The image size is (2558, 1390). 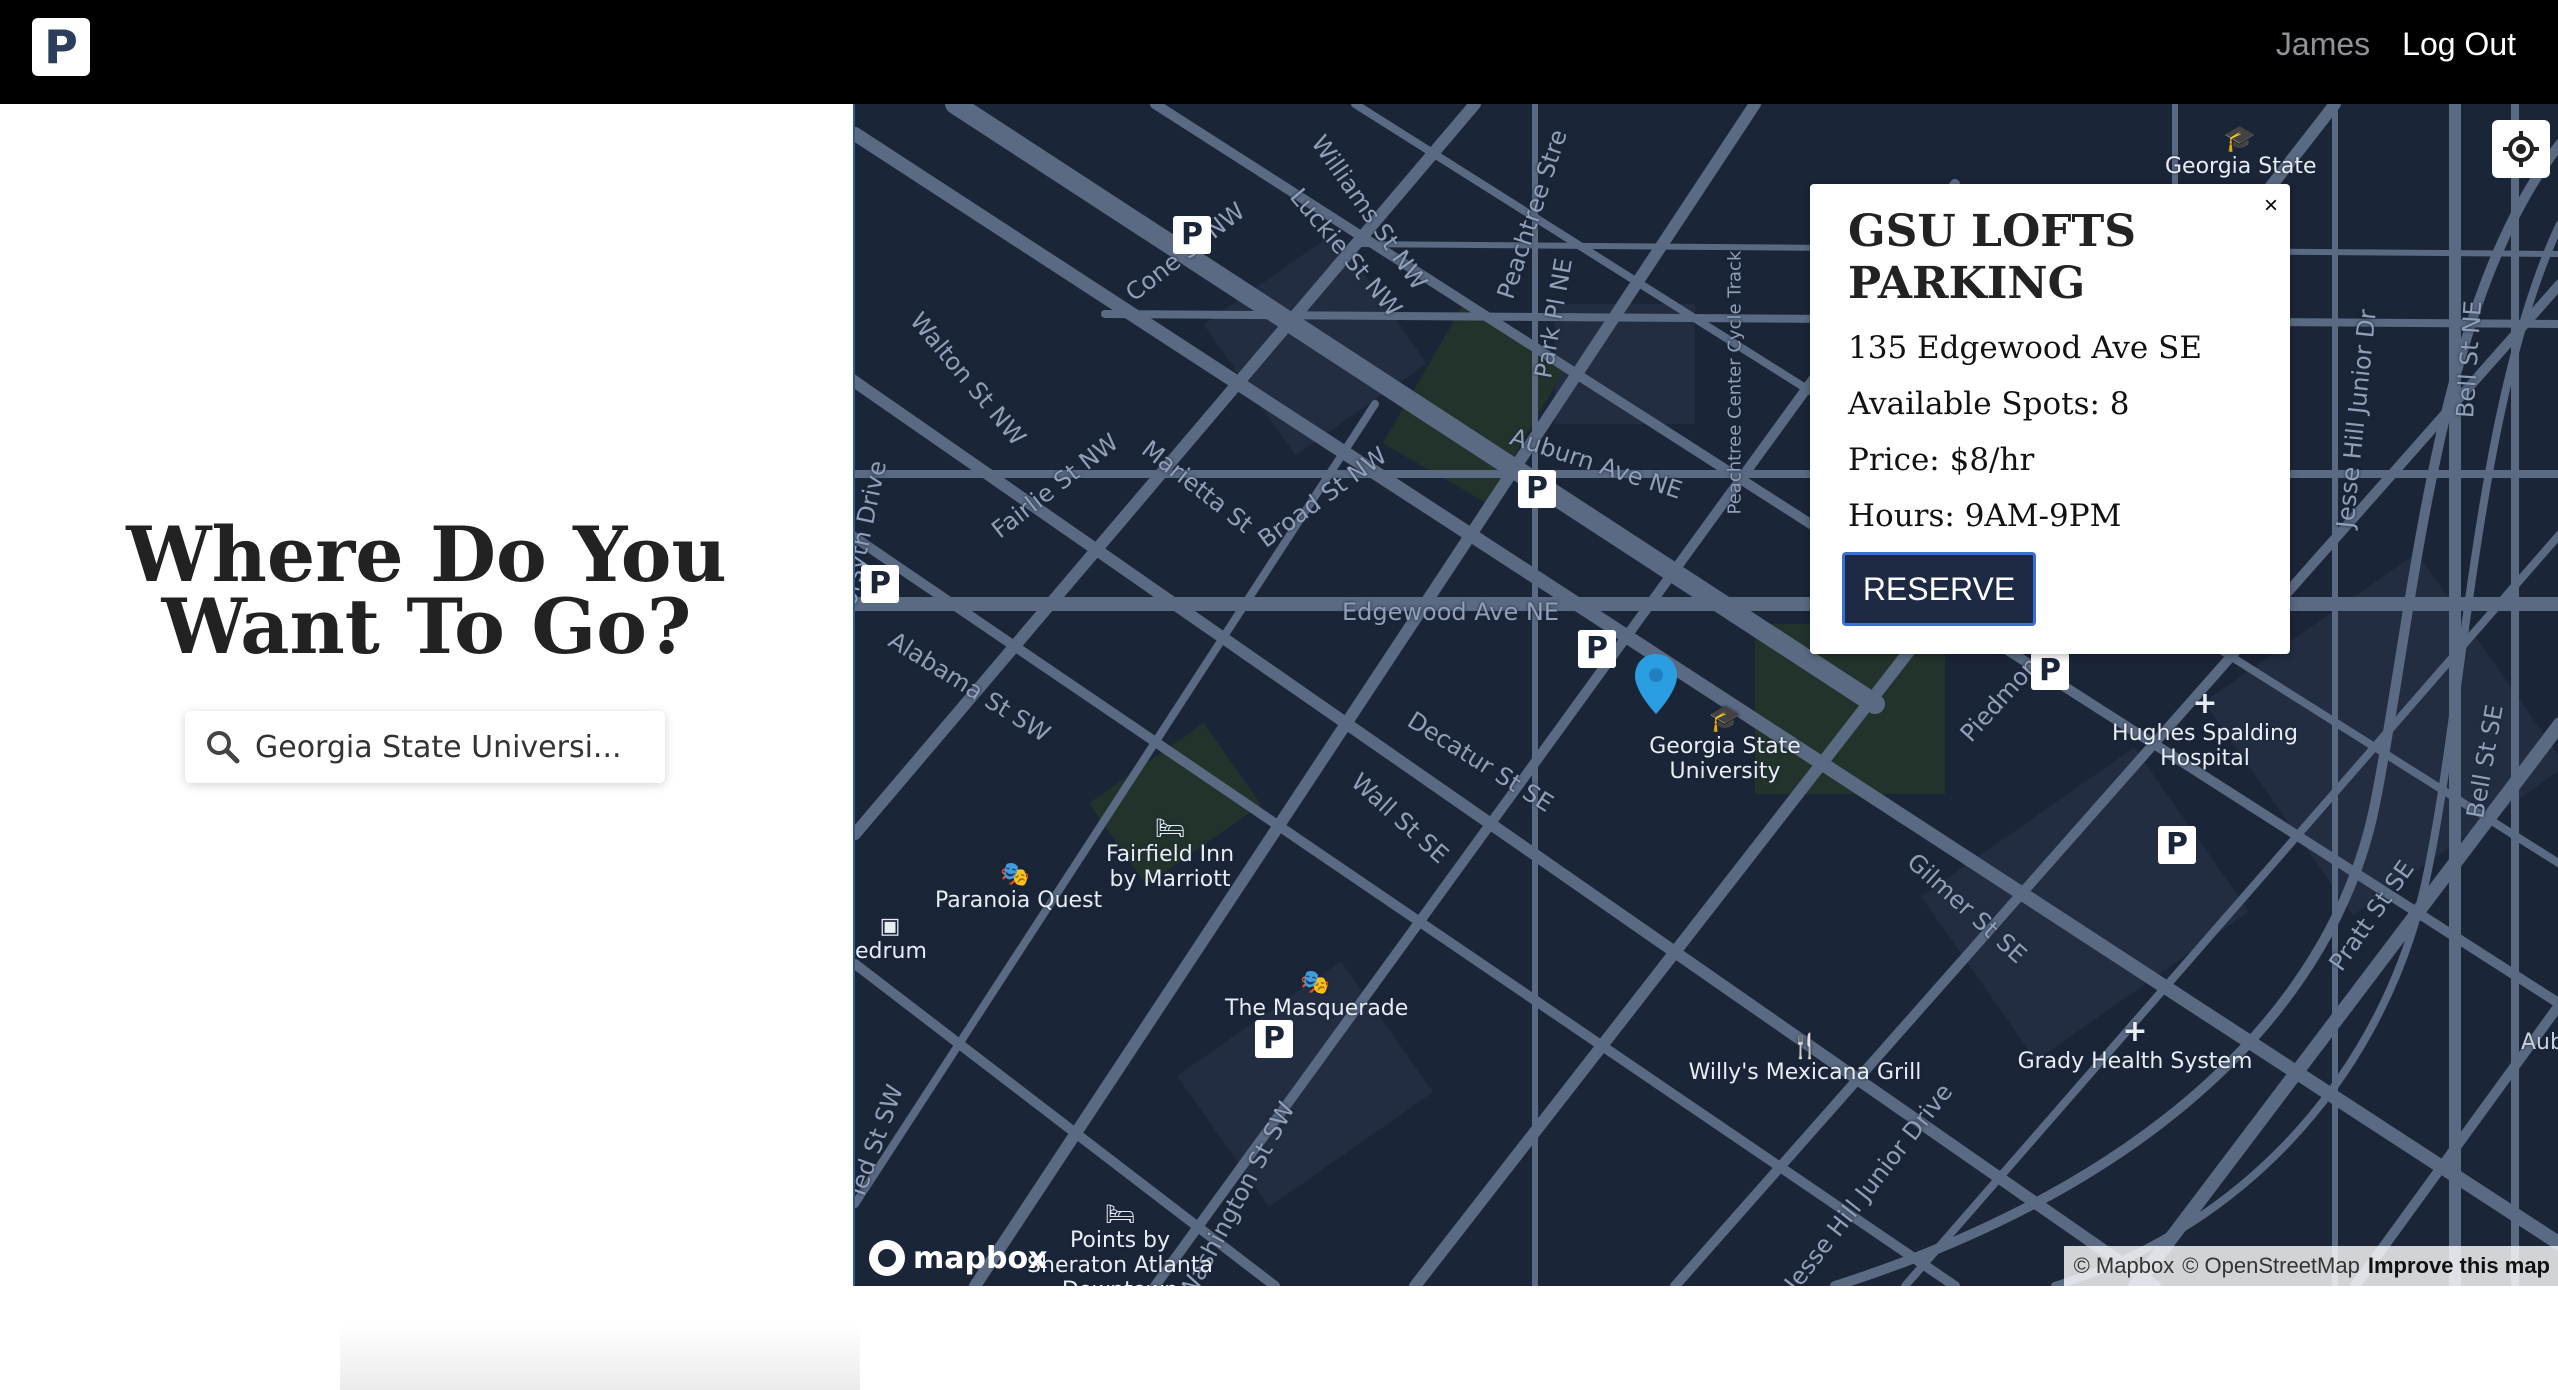 What do you see at coordinates (2025, 348) in the screenshot?
I see `popup-address: 135 Edgewood Ave SE` at bounding box center [2025, 348].